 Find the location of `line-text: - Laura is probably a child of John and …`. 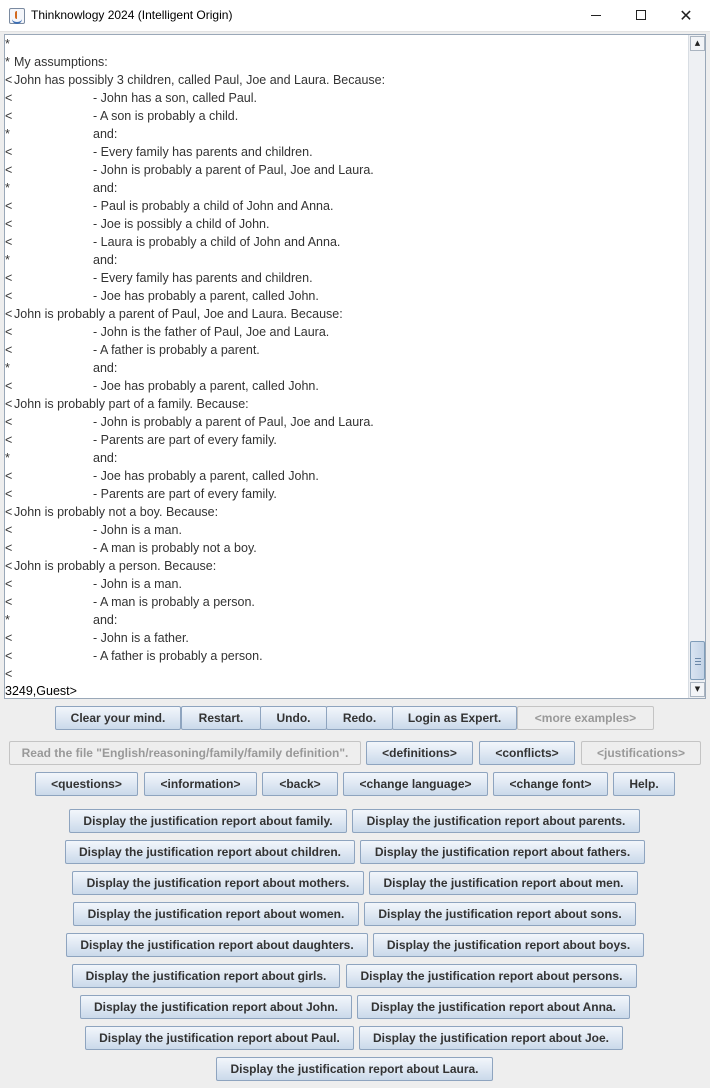

line-text: - Laura is probably a child of John and … is located at coordinates (217, 242).